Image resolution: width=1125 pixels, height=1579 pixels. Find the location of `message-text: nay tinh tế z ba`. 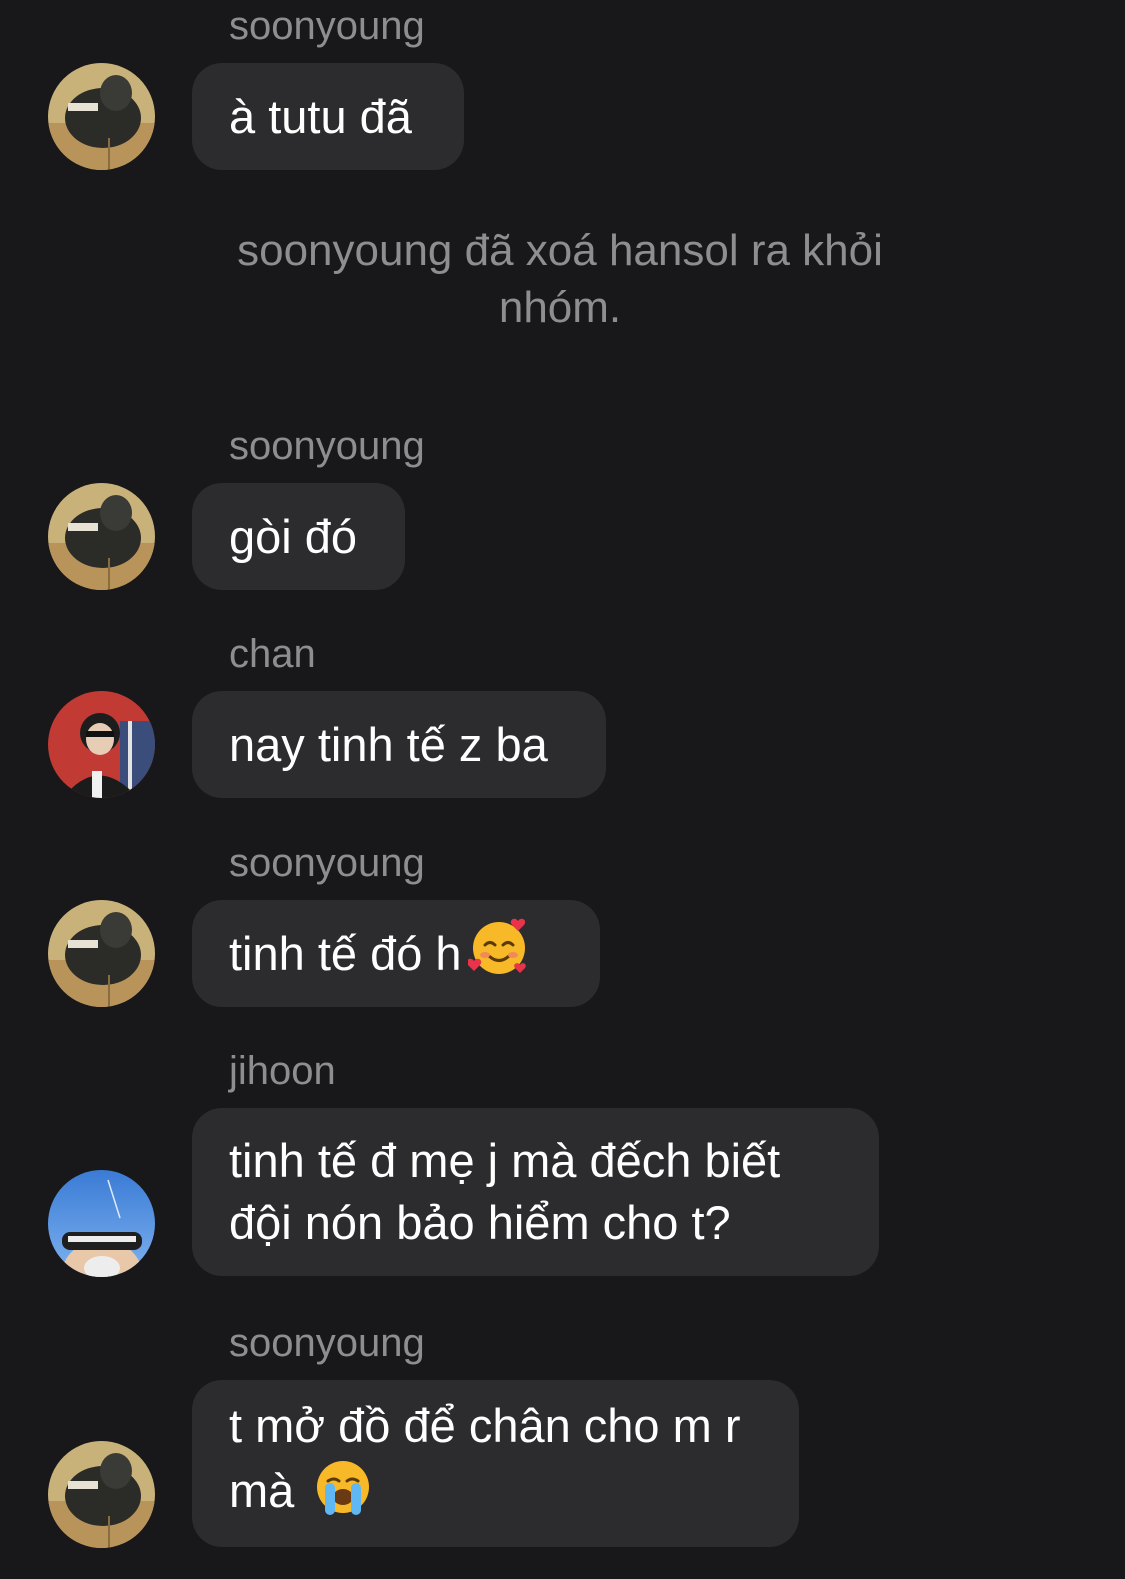

message-text: nay tinh tế z ba is located at coordinates (388, 744).